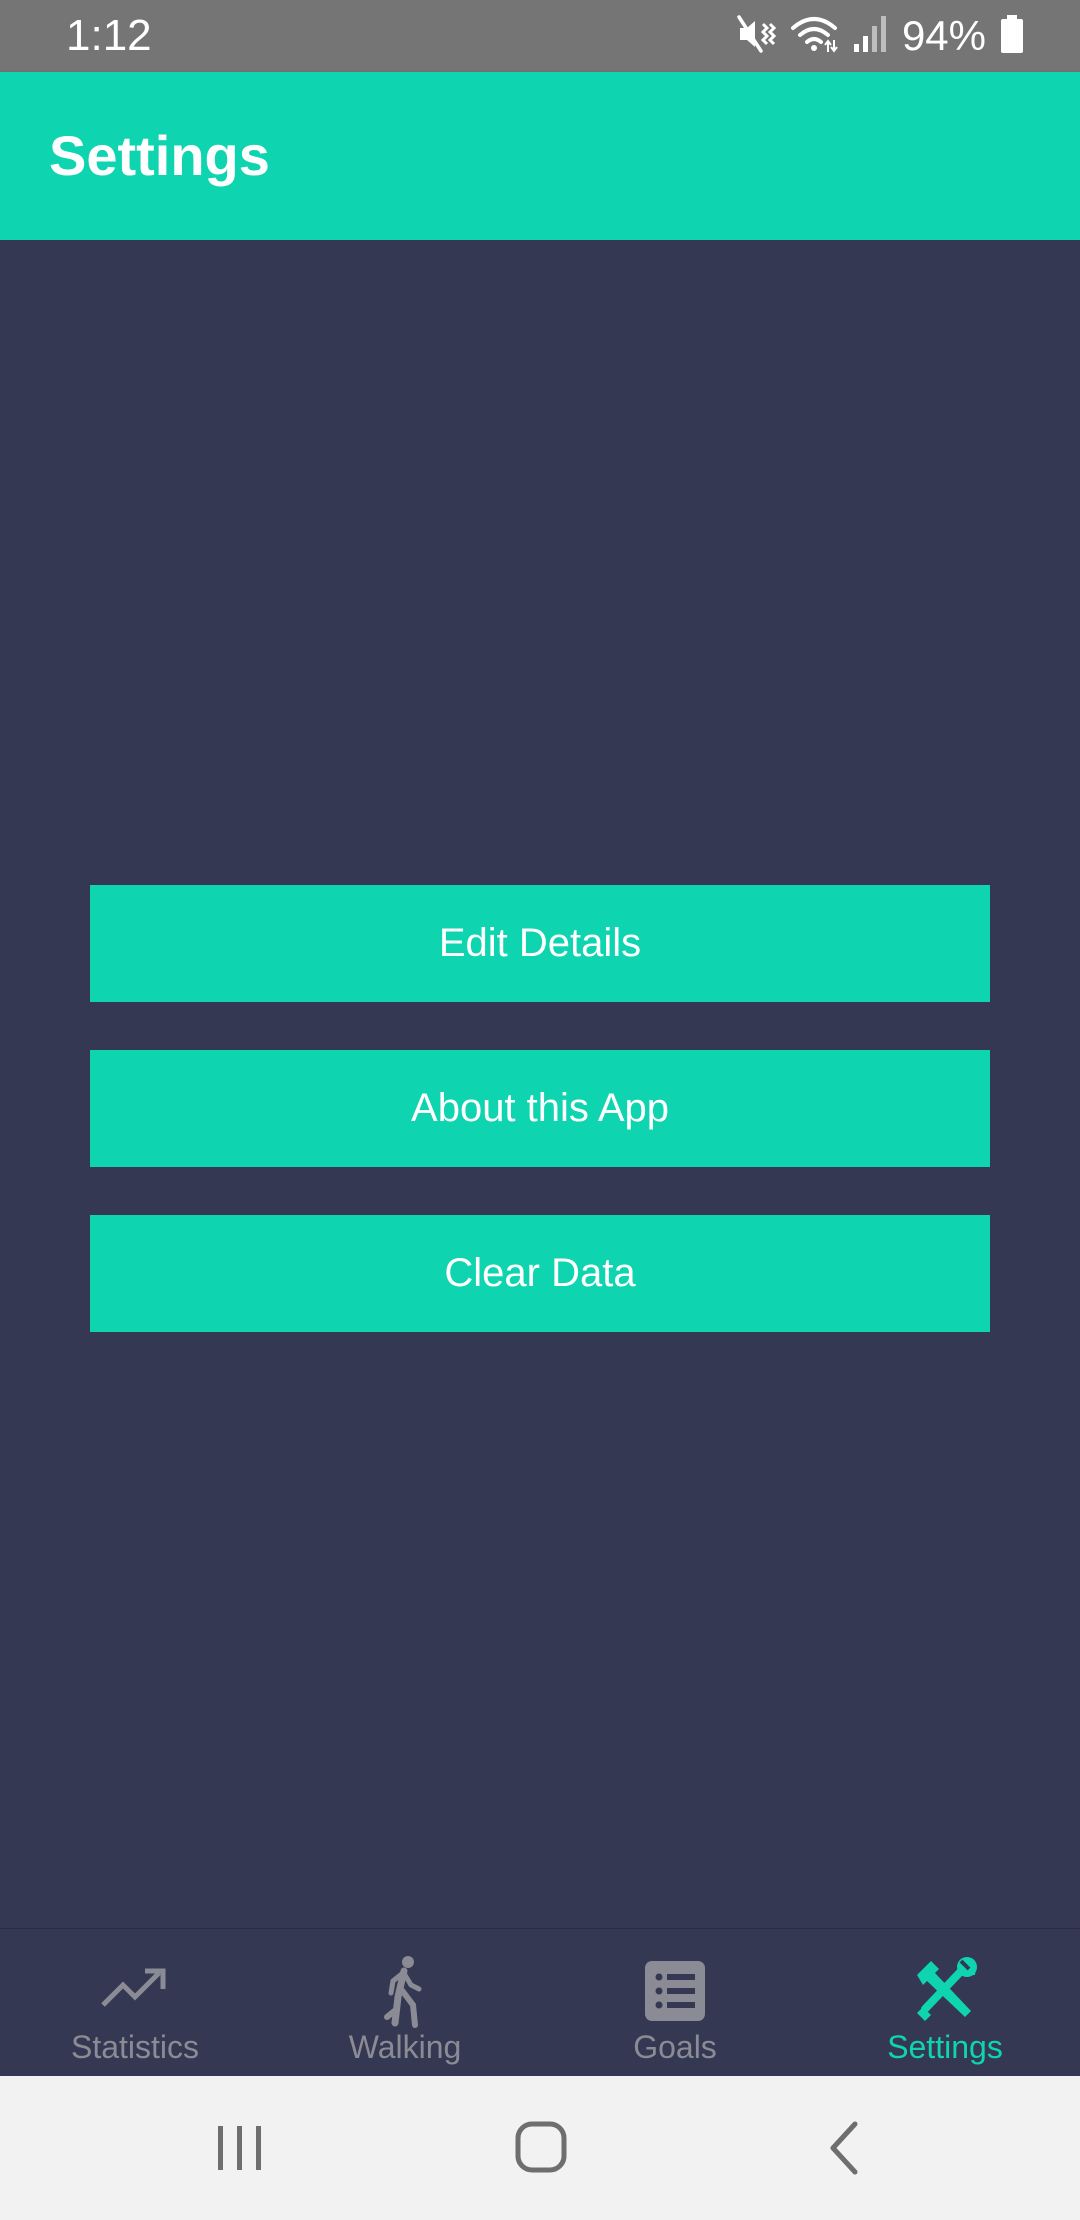 The image size is (1080, 2220). What do you see at coordinates (945, 1991) in the screenshot?
I see `tools-icon` at bounding box center [945, 1991].